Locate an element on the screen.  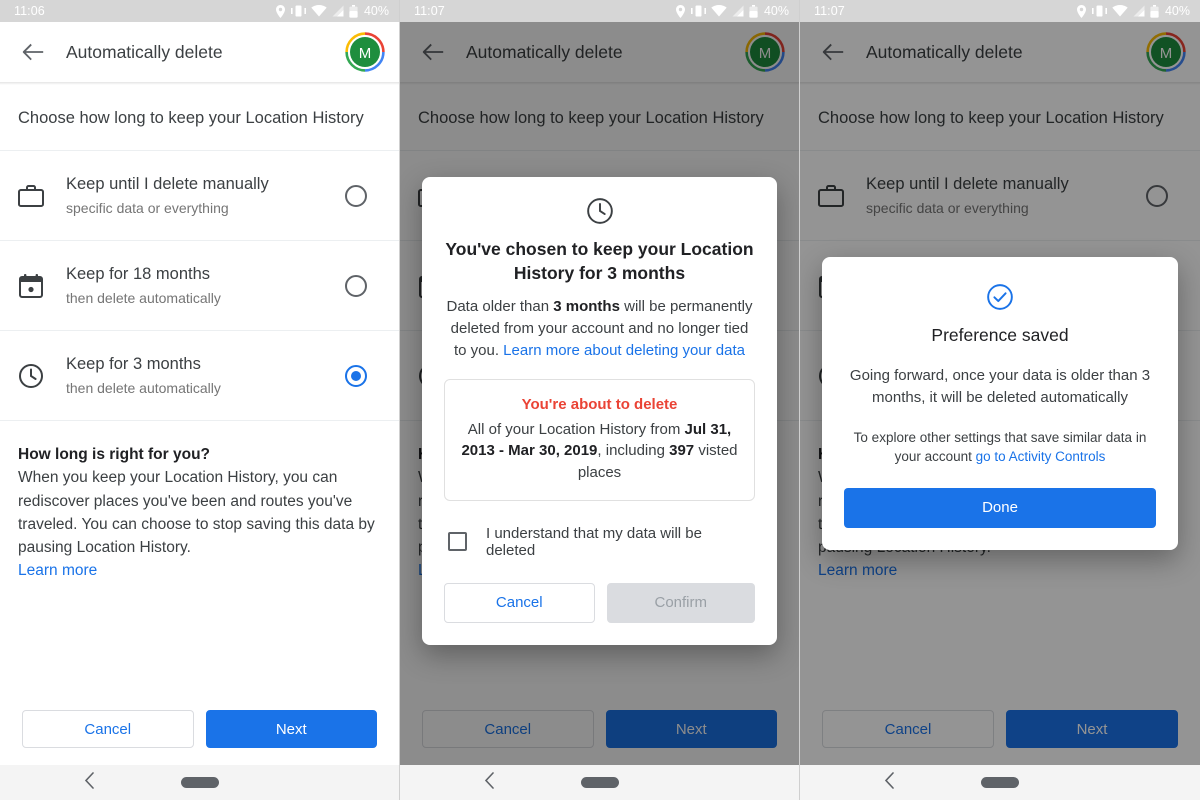
warning-heading: You're about to delete is located at coordinates (599, 404).